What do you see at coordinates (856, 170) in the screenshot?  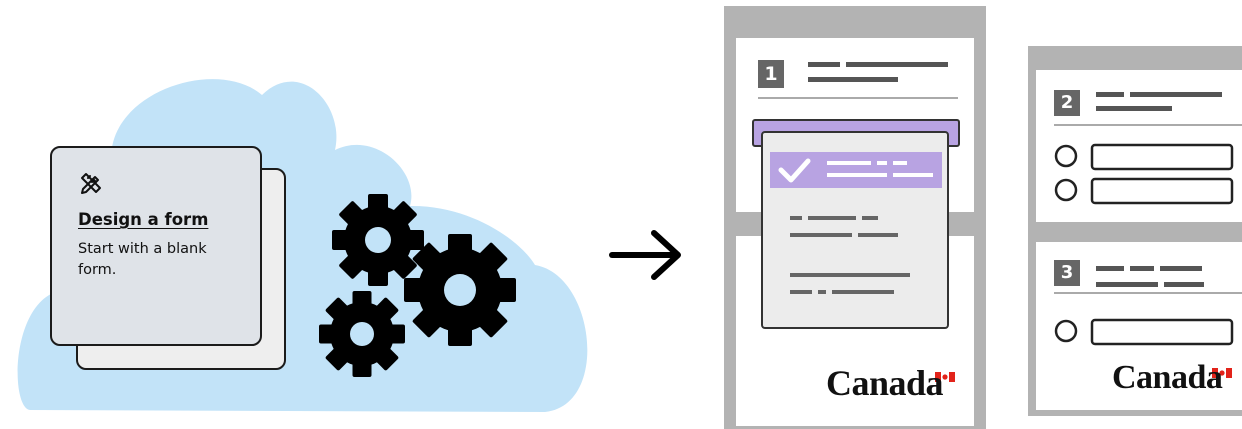 I see `selected-option-bar` at bounding box center [856, 170].